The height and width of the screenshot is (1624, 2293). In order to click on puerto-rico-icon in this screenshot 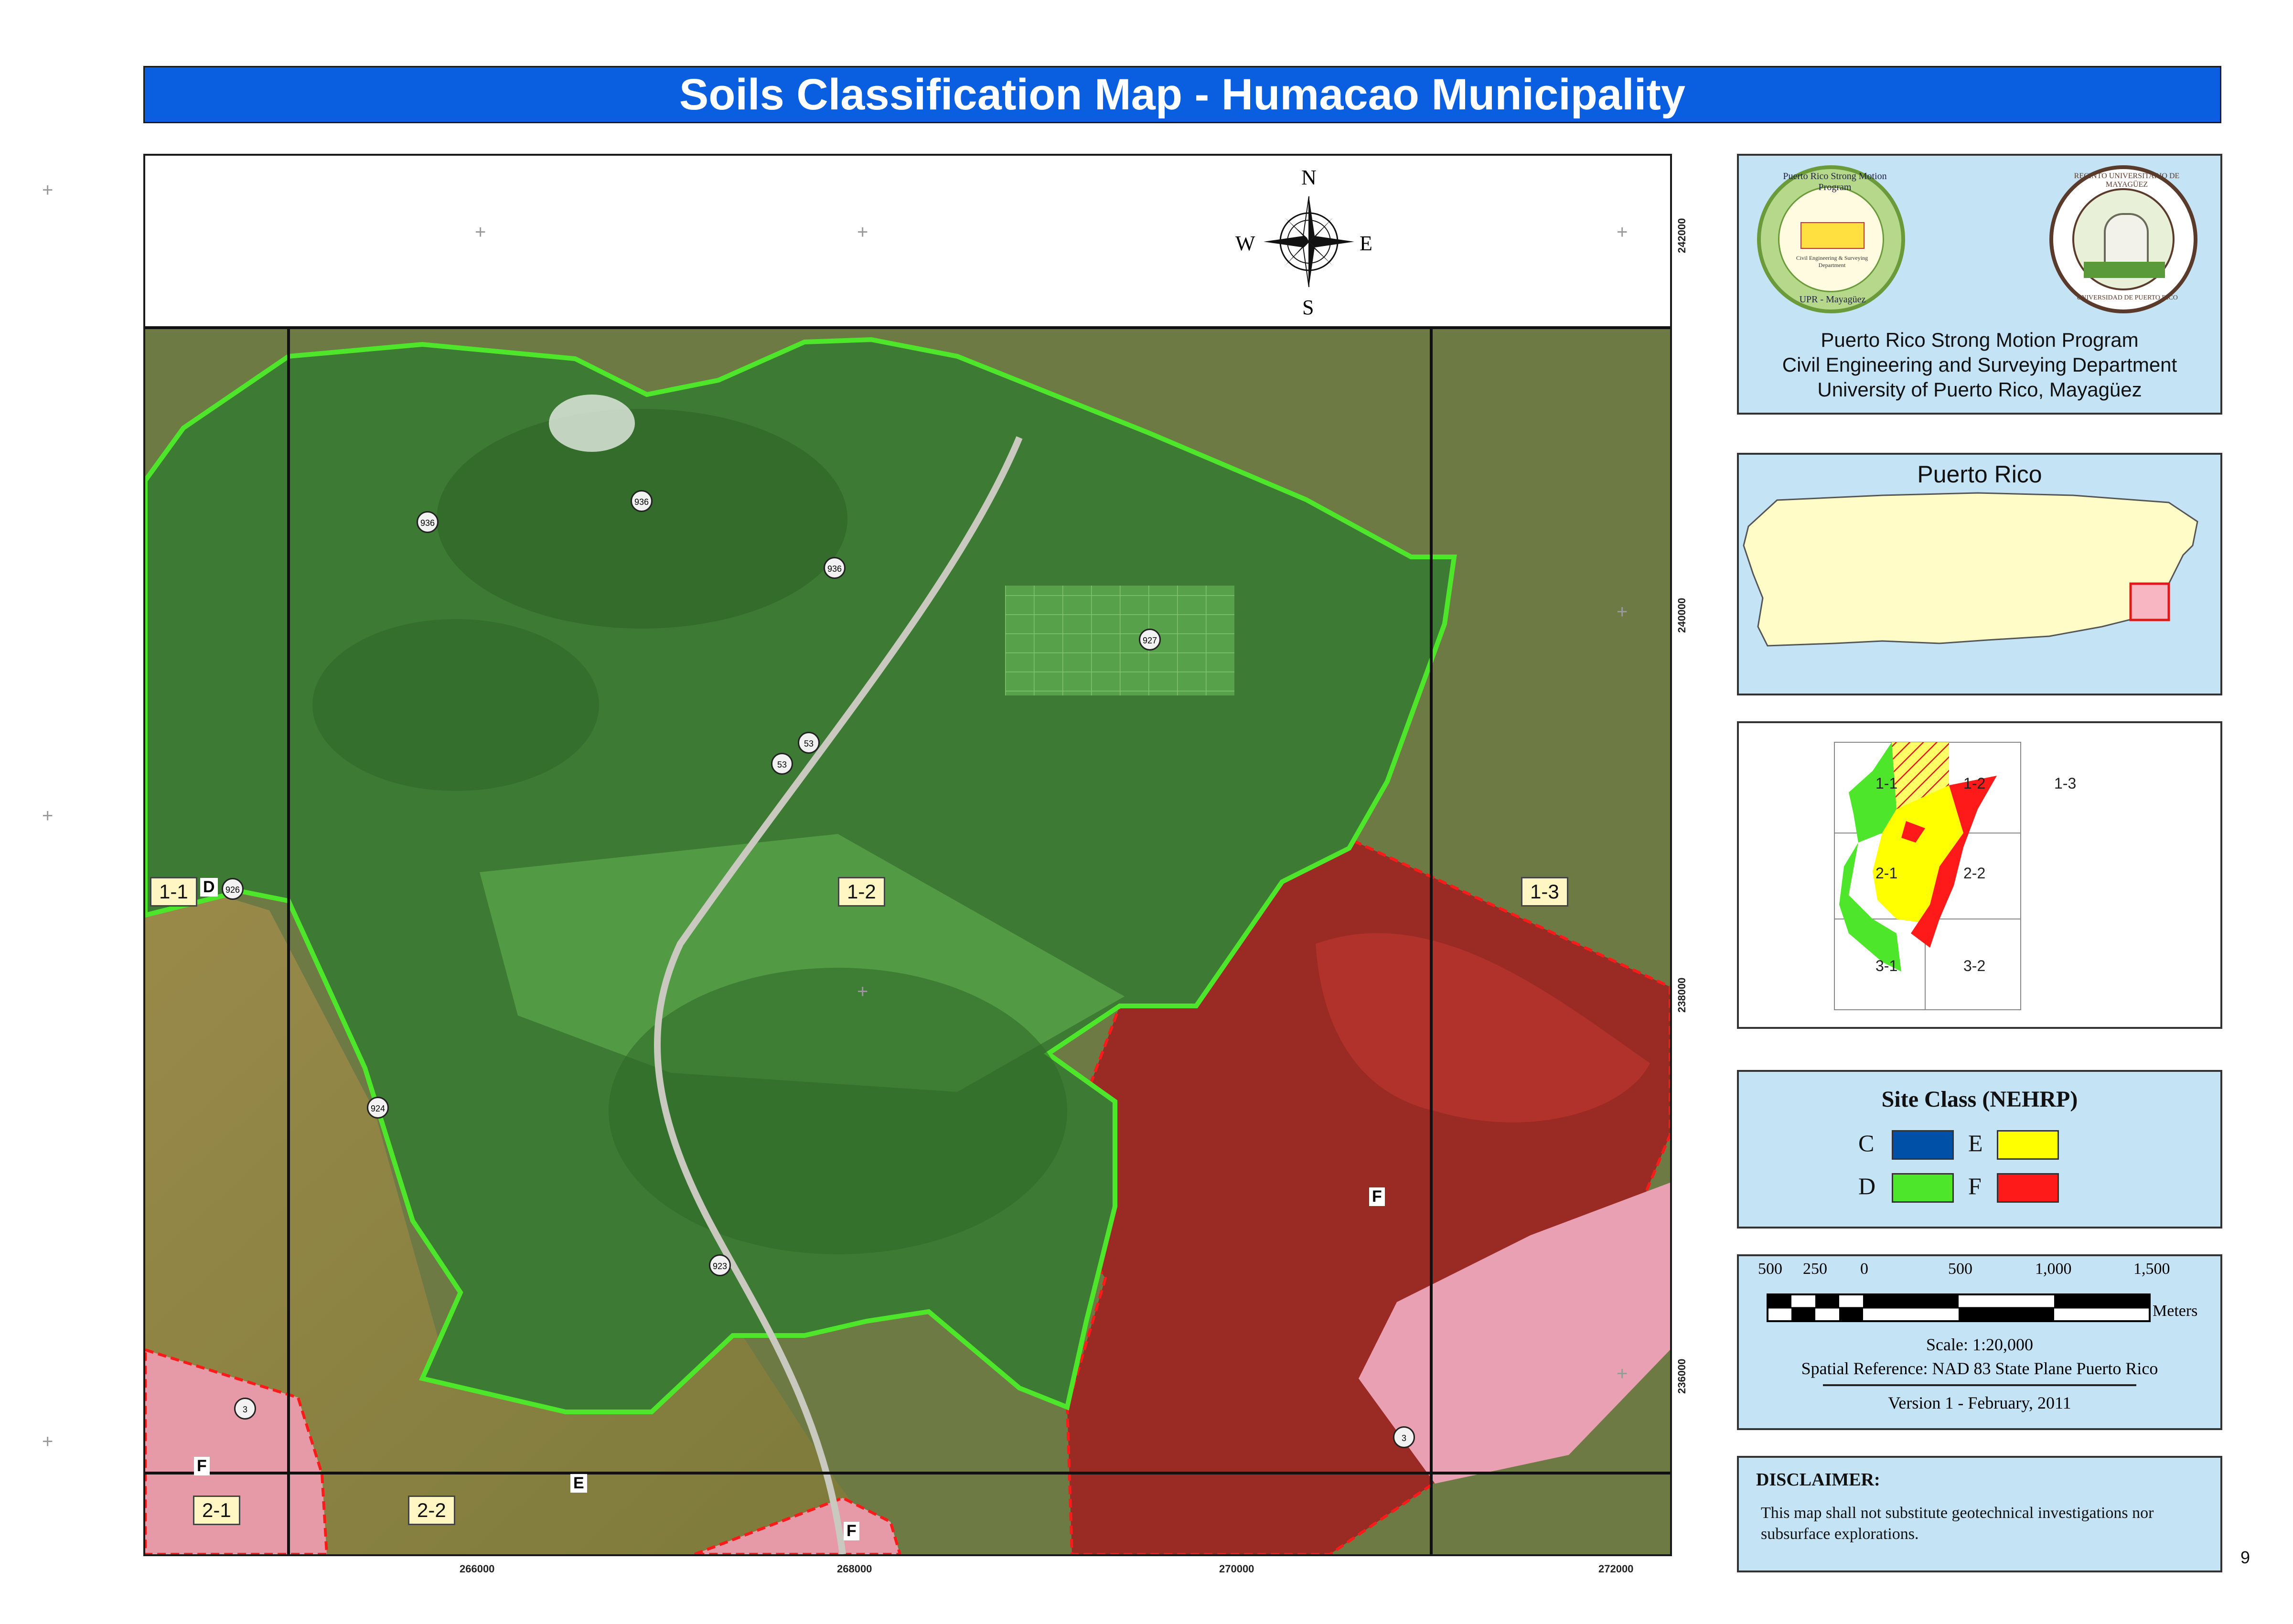, I will do `click(1832, 236)`.